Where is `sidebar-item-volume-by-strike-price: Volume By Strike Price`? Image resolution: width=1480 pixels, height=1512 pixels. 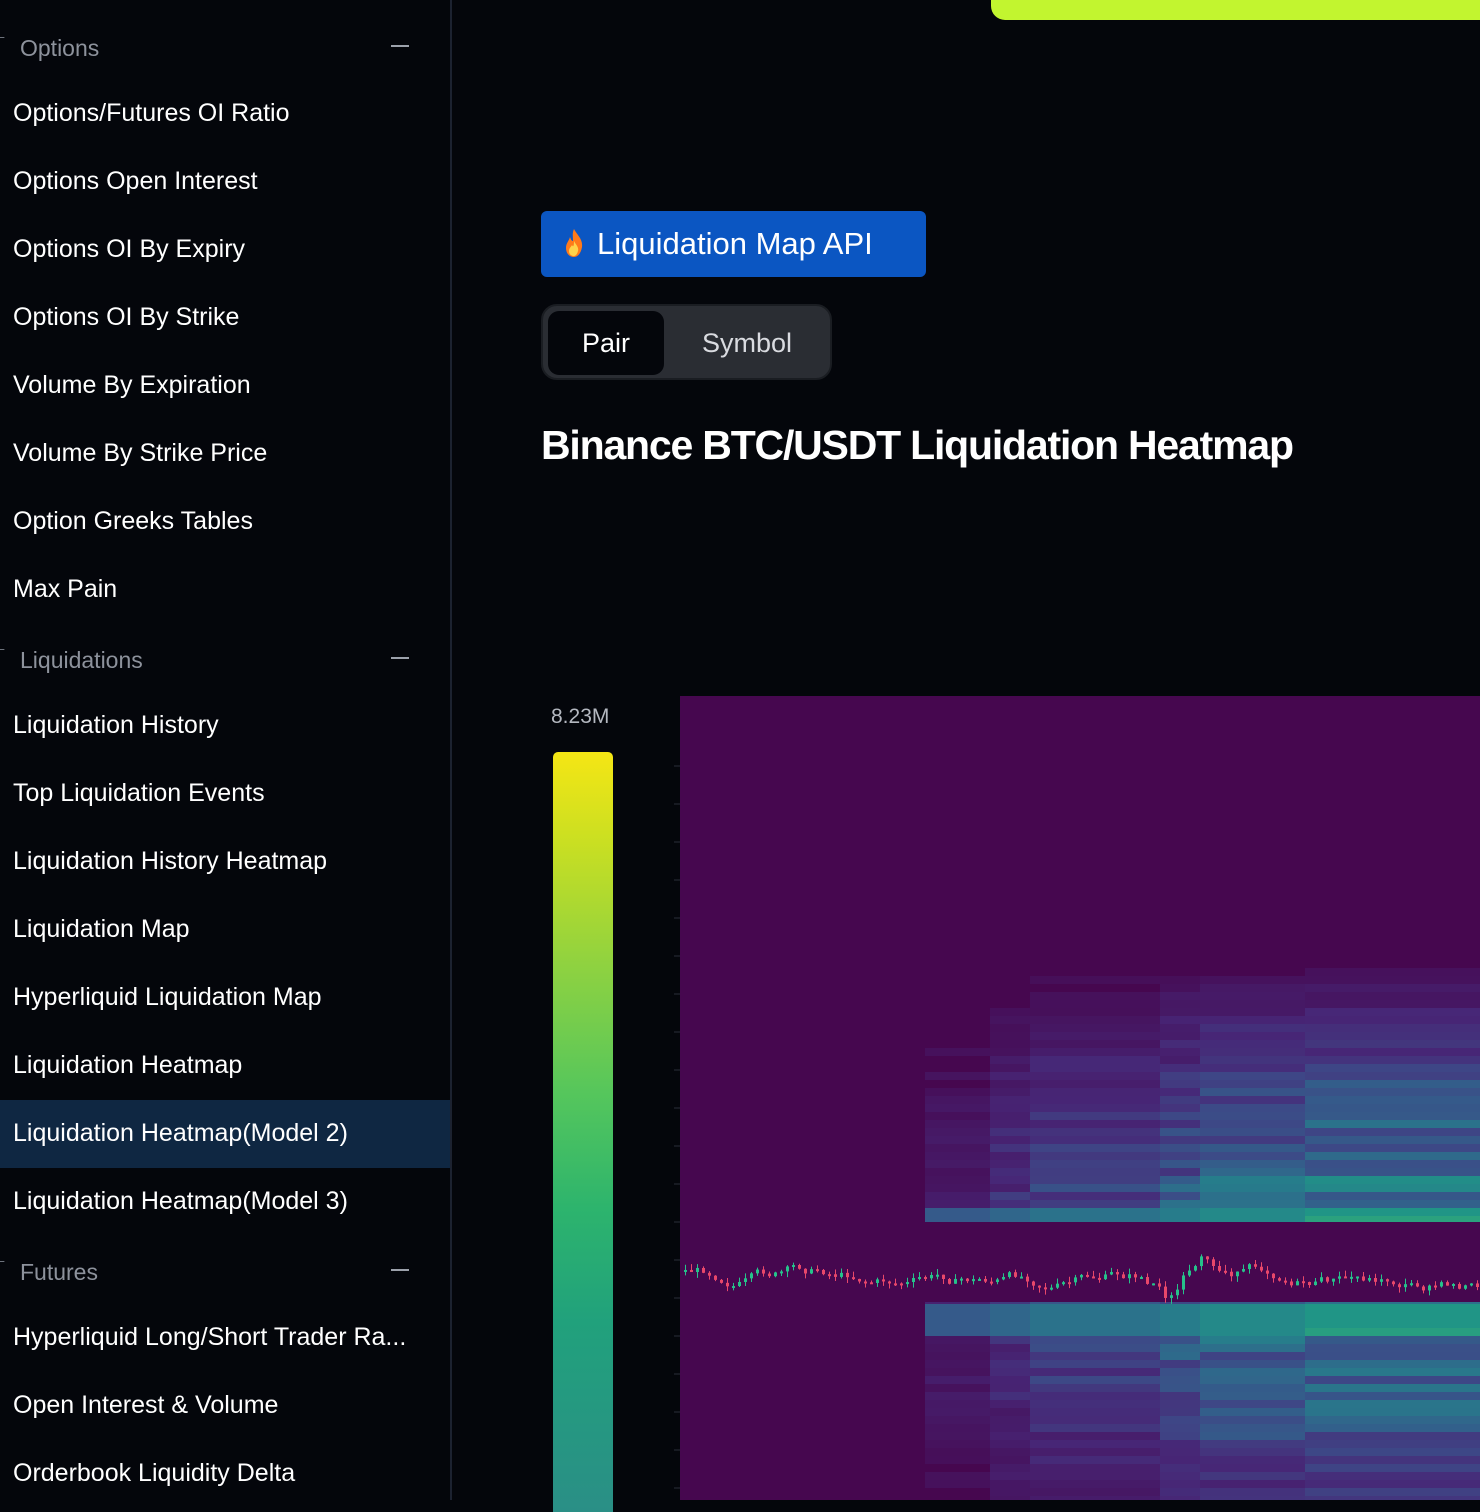 sidebar-item-volume-by-strike-price: Volume By Strike Price is located at coordinates (225, 454).